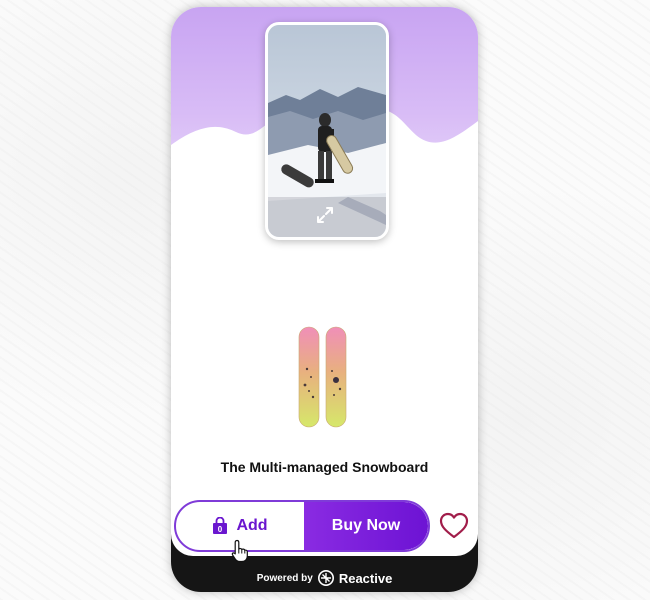  Describe the element at coordinates (322, 377) in the screenshot. I see `snowboard-image` at that location.